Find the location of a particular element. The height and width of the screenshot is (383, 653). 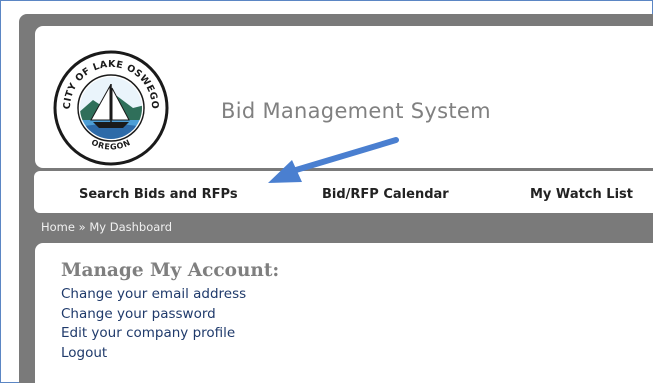

breadcrumb-home-link: Home is located at coordinates (58, 227).